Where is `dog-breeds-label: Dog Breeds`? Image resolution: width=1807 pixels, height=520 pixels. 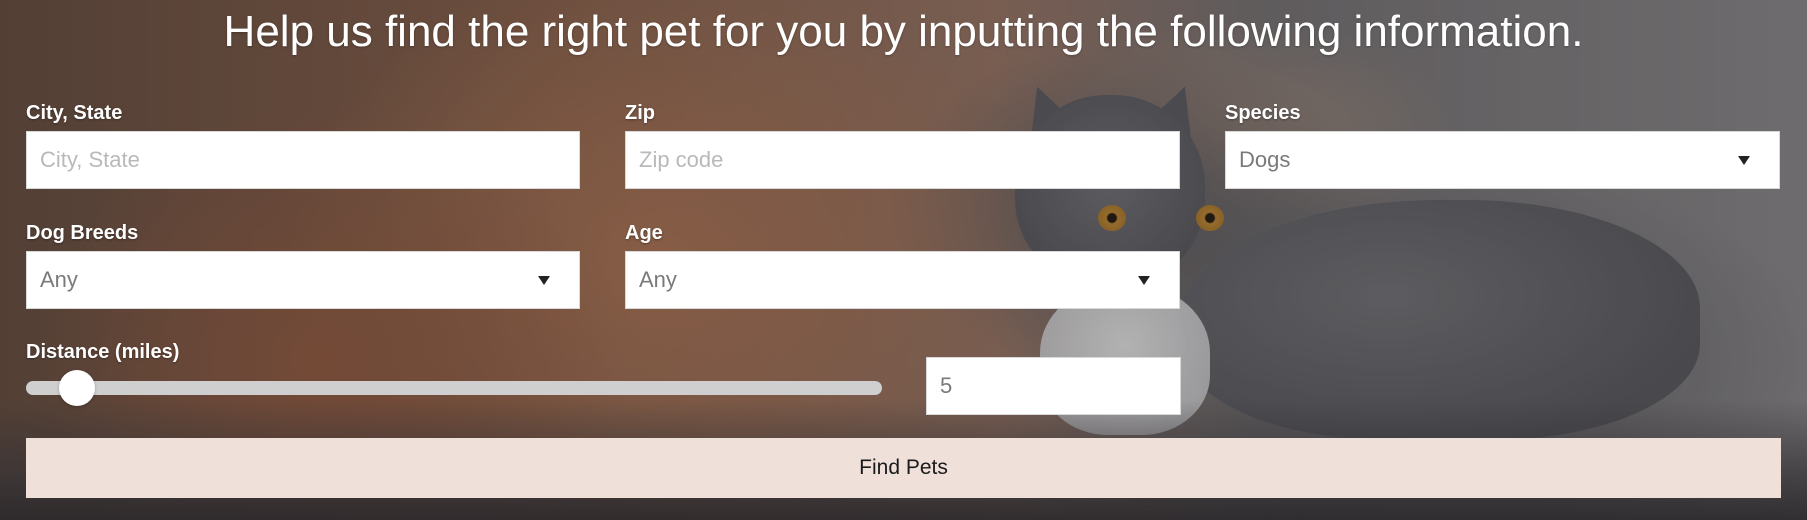 dog-breeds-label: Dog Breeds is located at coordinates (82, 233).